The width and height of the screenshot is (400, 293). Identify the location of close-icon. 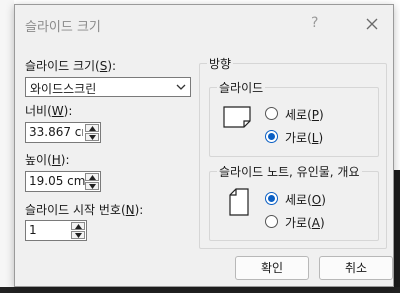
(372, 24).